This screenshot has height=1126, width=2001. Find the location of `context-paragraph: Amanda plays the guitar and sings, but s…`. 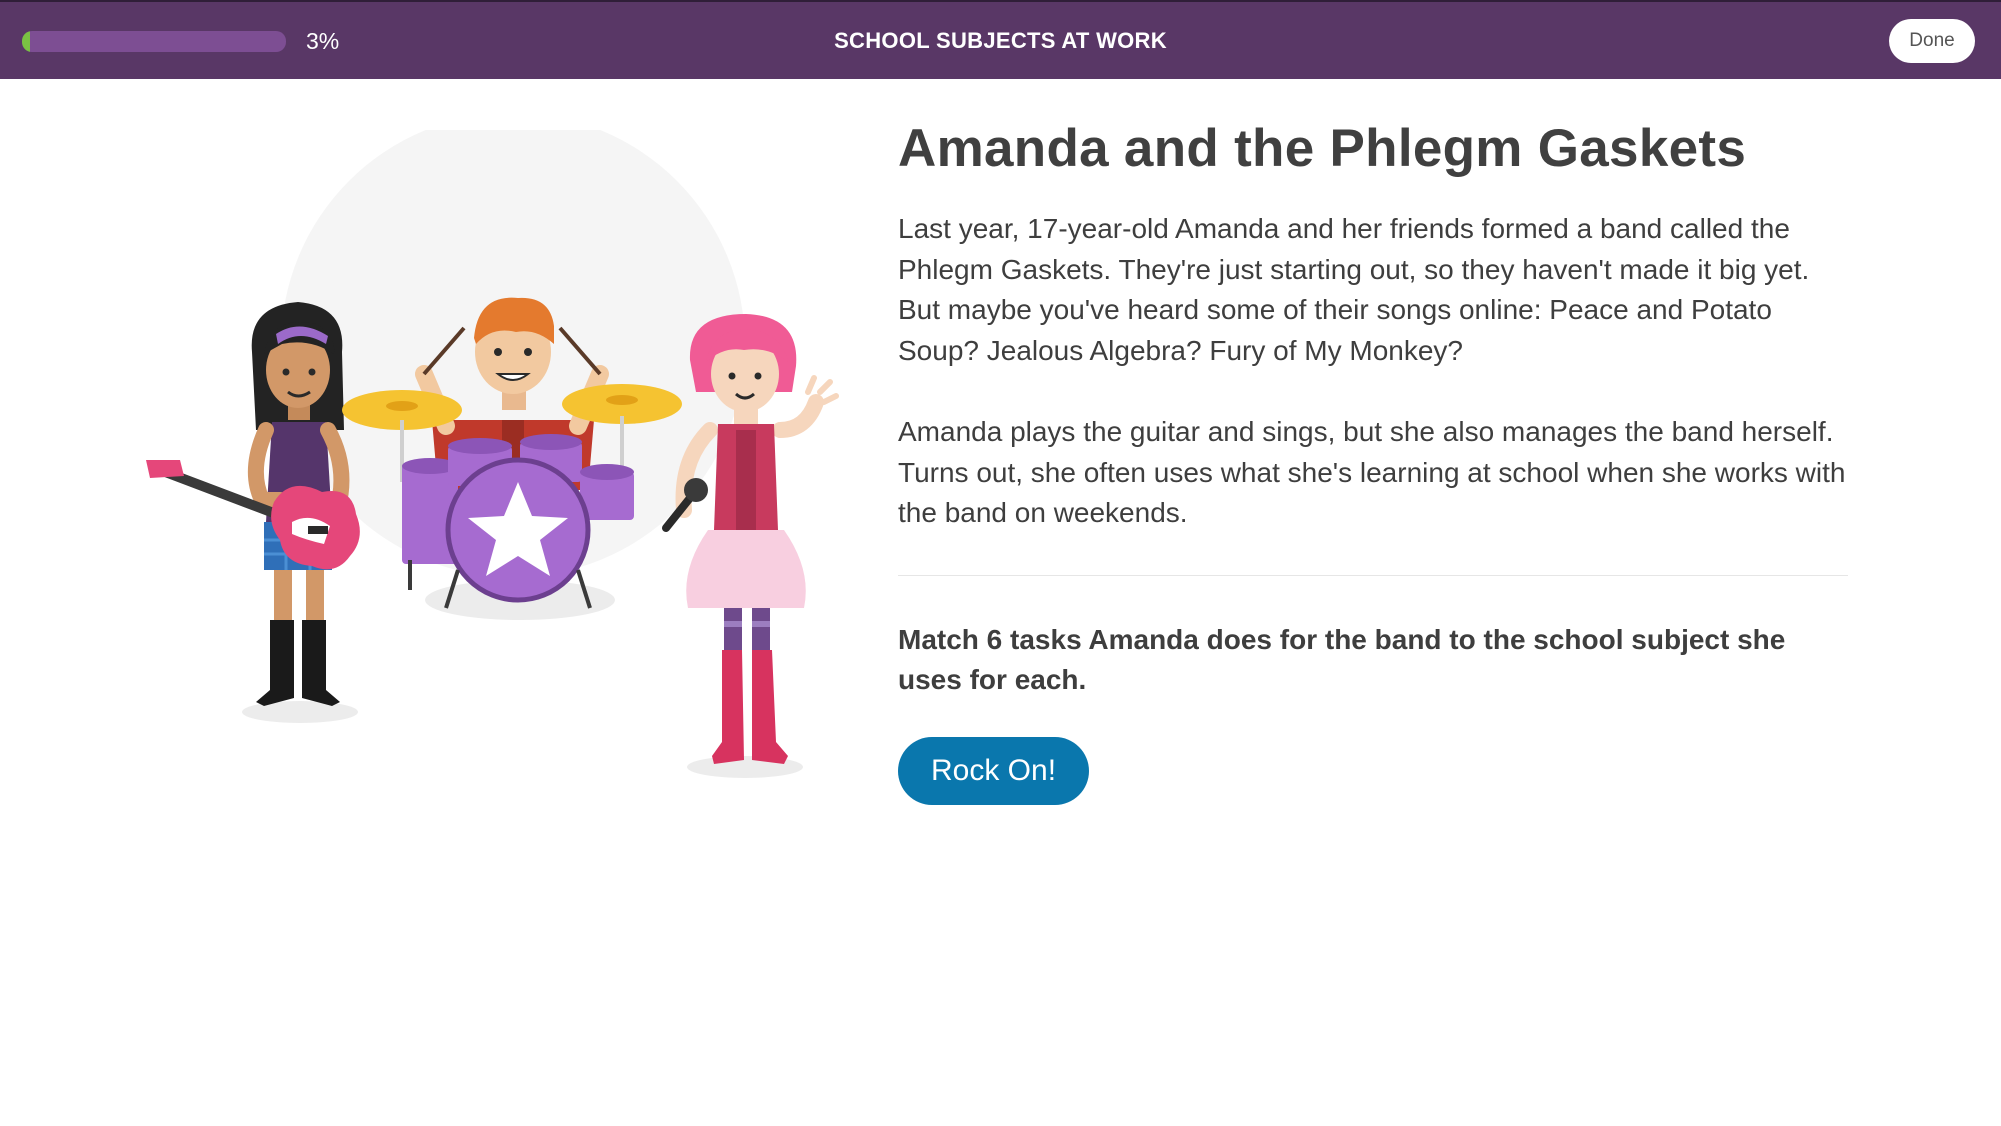

context-paragraph: Amanda plays the guitar and sings, but s… is located at coordinates (1372, 472).